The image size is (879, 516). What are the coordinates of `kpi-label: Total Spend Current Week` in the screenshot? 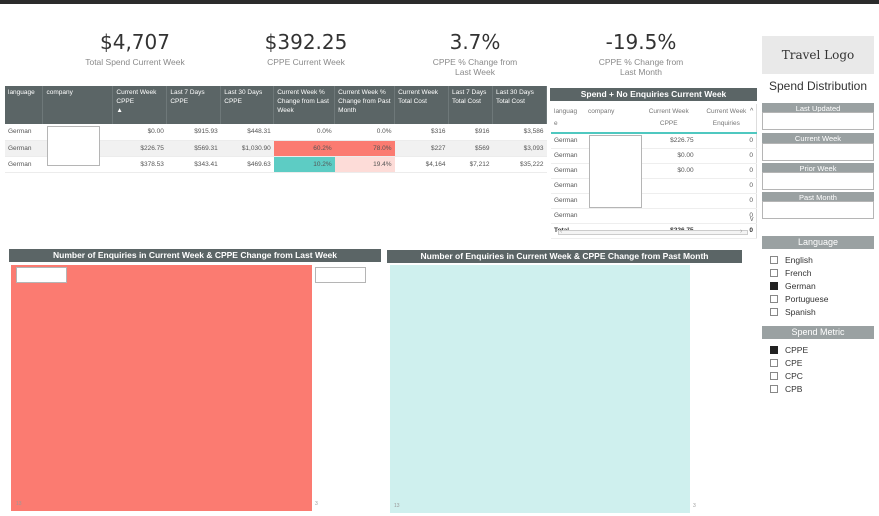 It's located at (135, 62).